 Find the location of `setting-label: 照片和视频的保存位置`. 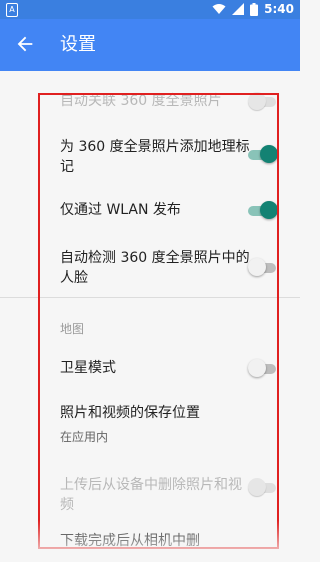

setting-label: 照片和视频的保存位置 is located at coordinates (130, 413).